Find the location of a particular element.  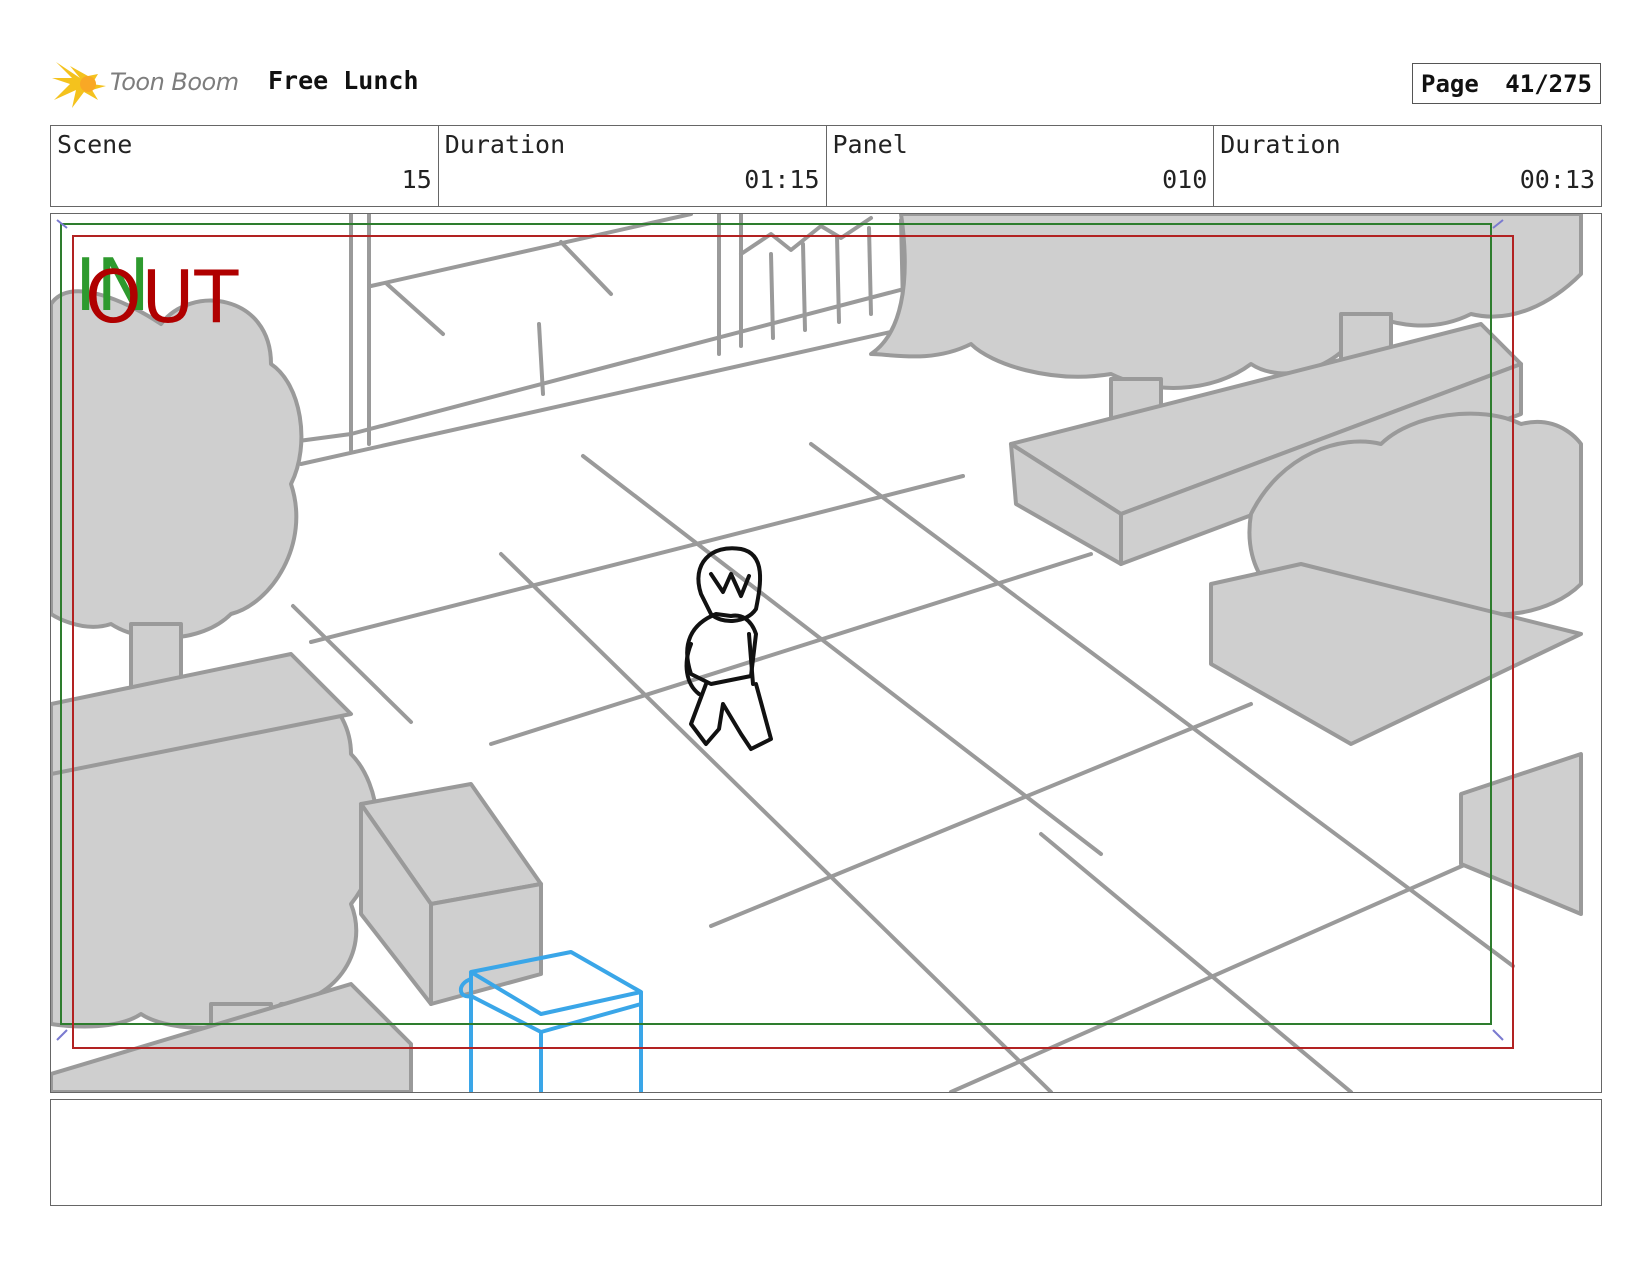

panel-duration-cell: Duration 00:13 is located at coordinates (1407, 166).